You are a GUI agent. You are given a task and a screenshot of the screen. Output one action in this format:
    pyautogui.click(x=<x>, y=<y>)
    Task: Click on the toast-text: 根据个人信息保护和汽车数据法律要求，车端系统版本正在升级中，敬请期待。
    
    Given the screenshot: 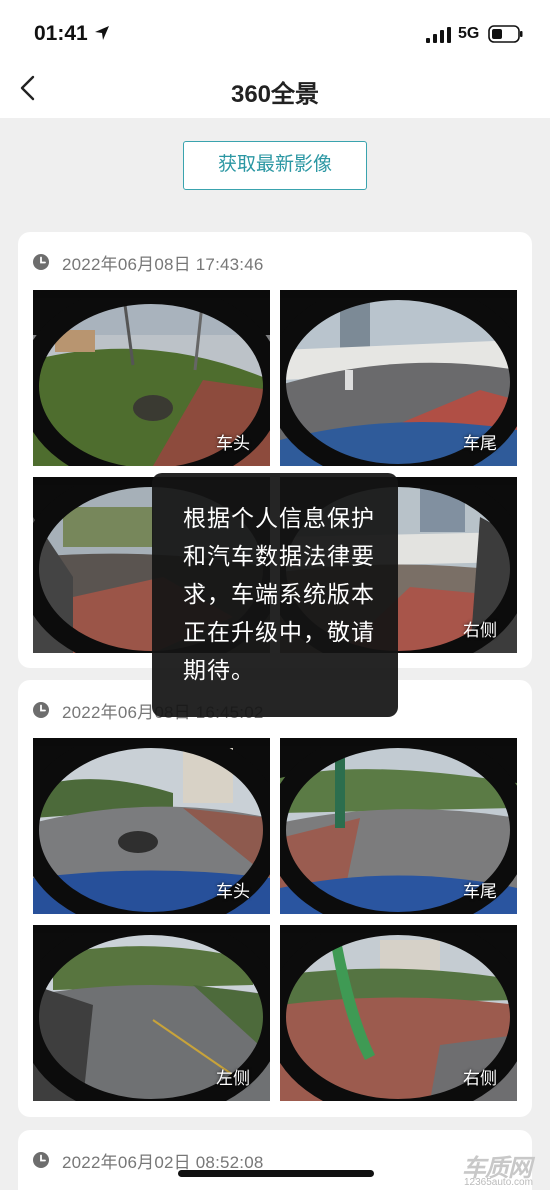 What is the action you would take?
    pyautogui.click(x=279, y=594)
    